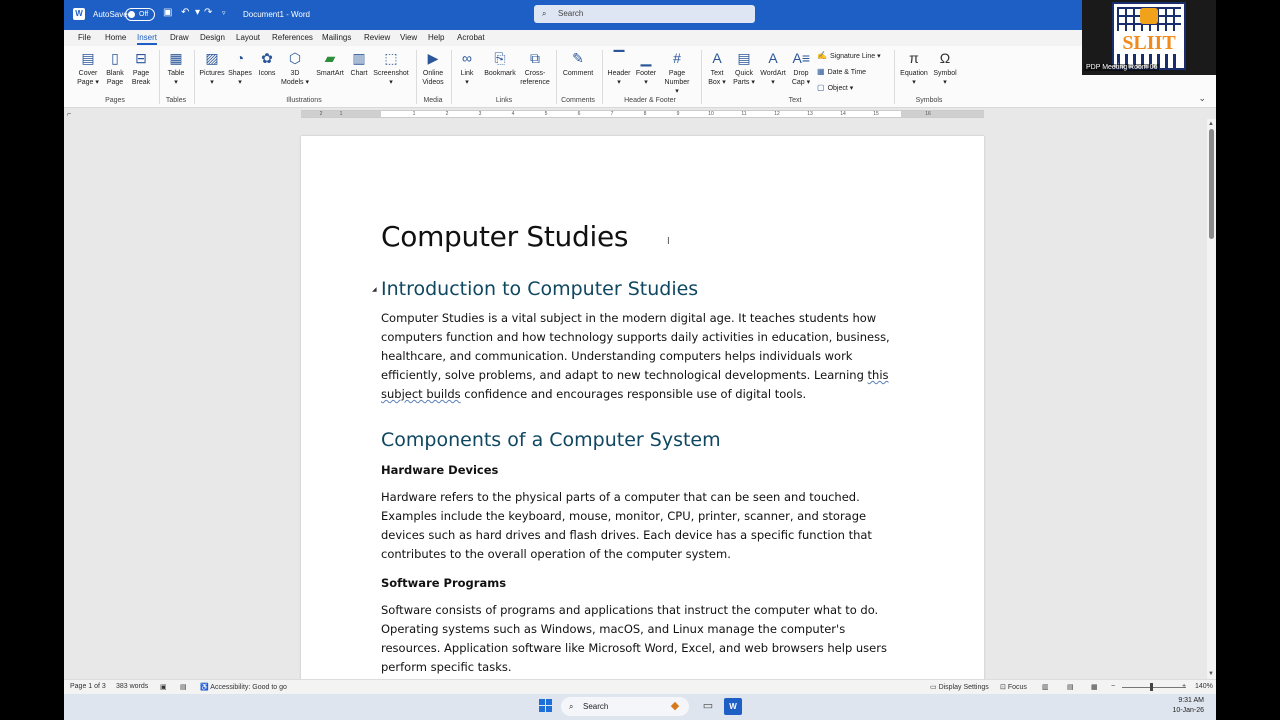  Describe the element at coordinates (295, 68) in the screenshot. I see `3d-models-button: ⬡ 3D Models ▾` at that location.